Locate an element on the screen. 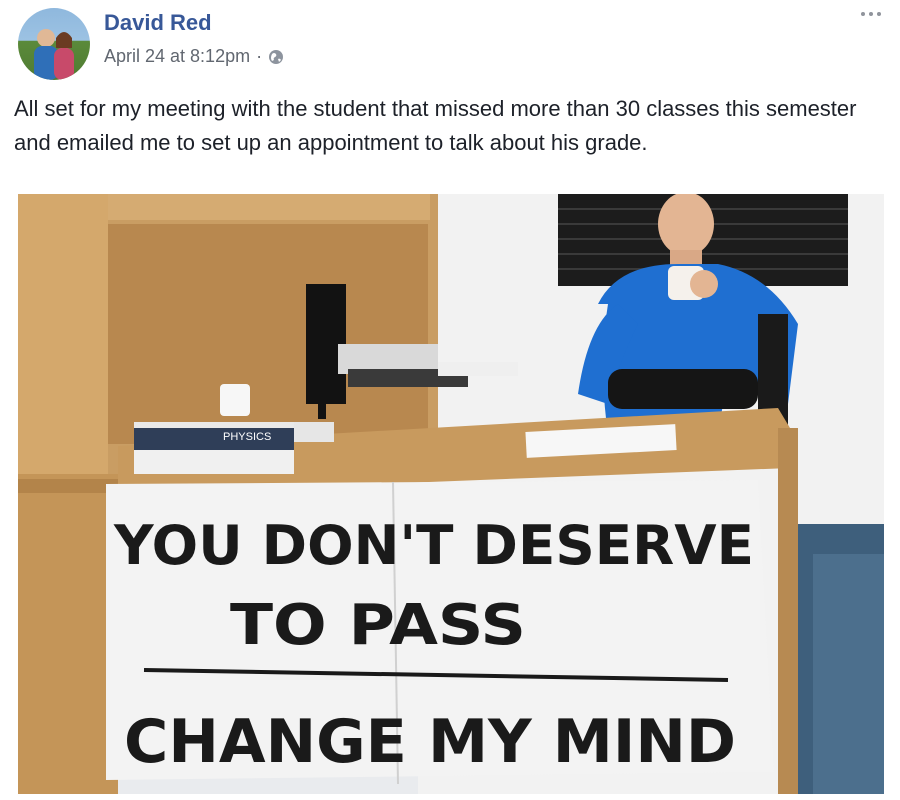  avatar is located at coordinates (54, 44).